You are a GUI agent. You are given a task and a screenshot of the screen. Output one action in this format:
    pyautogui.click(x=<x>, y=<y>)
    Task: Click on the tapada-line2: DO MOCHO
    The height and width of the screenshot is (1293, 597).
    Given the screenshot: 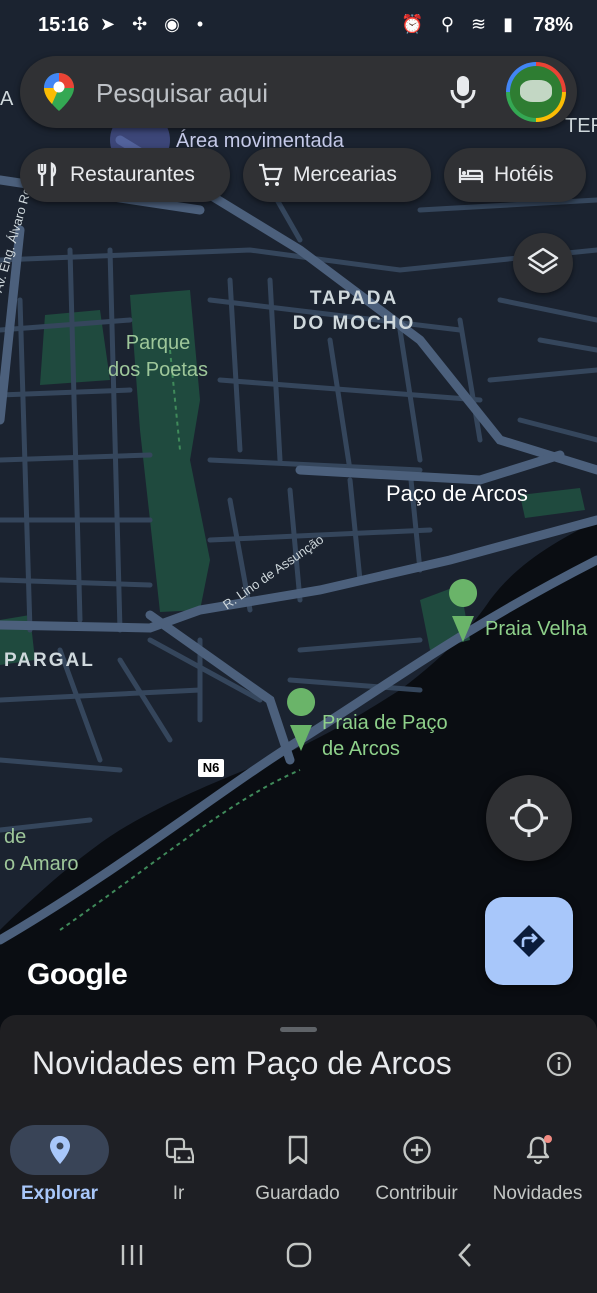 What is the action you would take?
    pyautogui.click(x=354, y=323)
    